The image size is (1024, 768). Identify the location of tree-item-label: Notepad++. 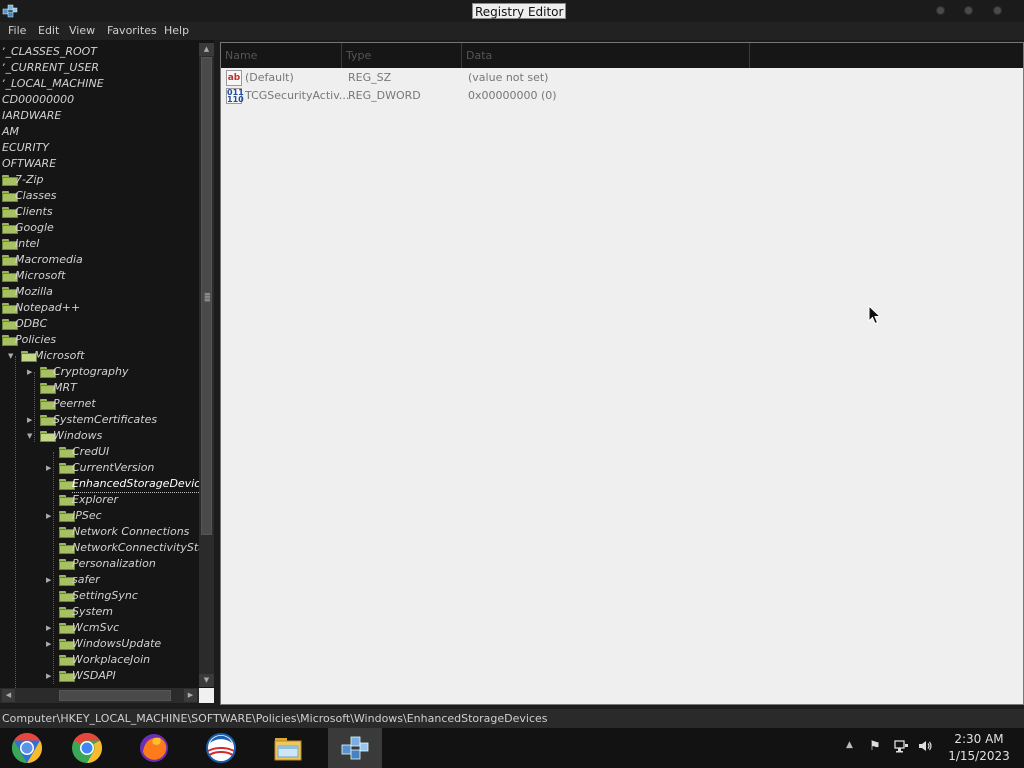
(48, 307).